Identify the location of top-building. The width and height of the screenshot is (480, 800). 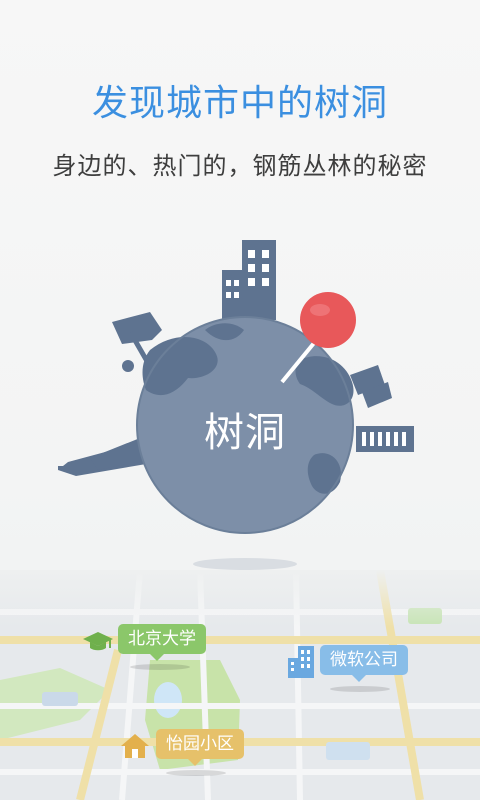
(249, 280).